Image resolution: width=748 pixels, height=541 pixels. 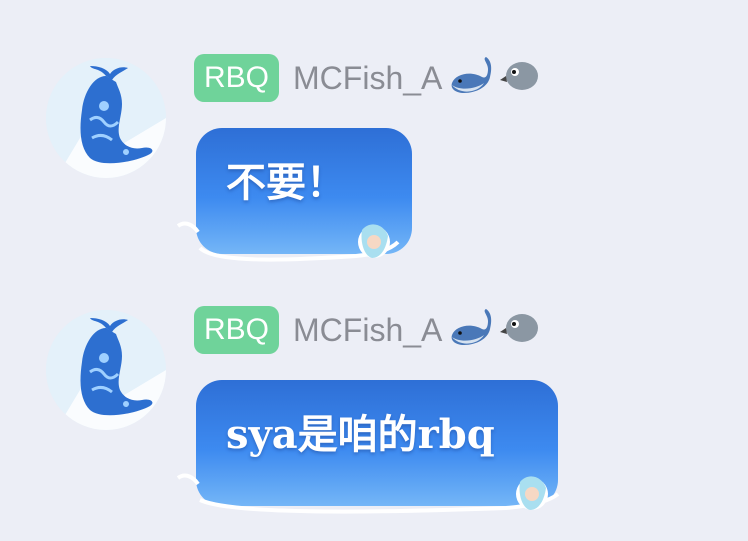 I want to click on message-bubble: sya是咱的rbq, so click(x=368, y=447).